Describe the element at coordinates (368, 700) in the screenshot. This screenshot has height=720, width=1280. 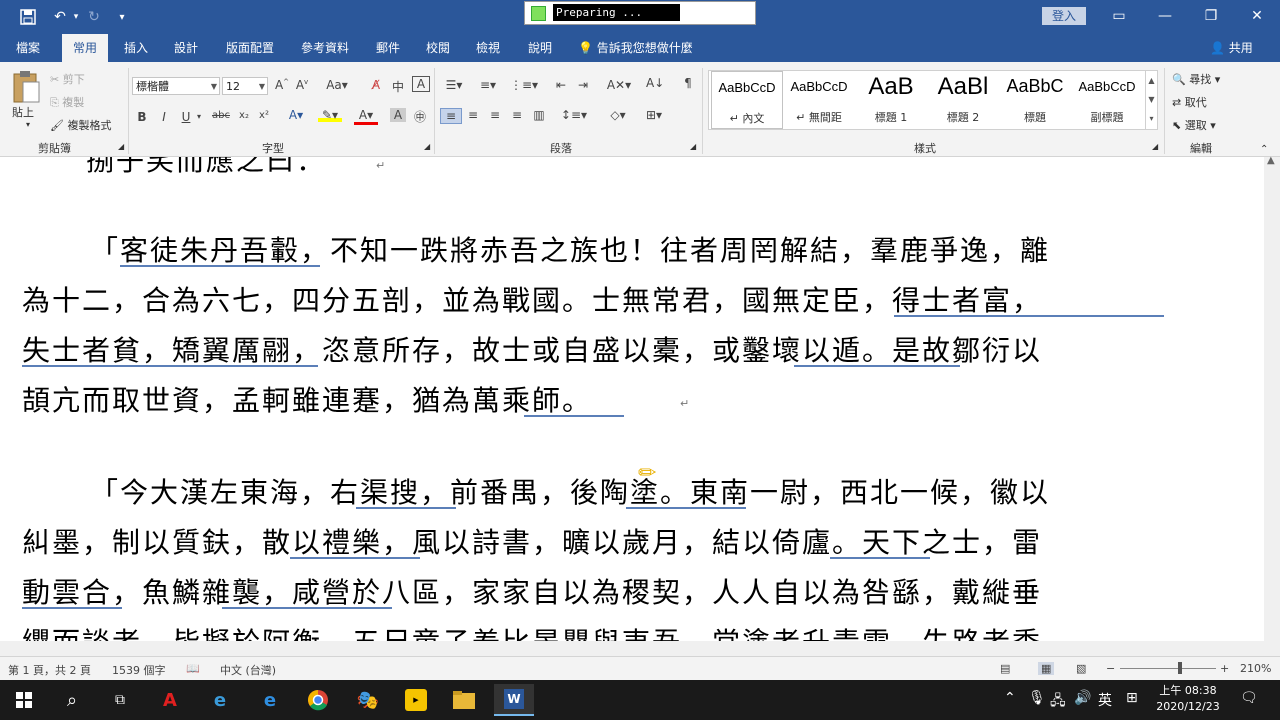
I see `app-icon: 🎭` at that location.